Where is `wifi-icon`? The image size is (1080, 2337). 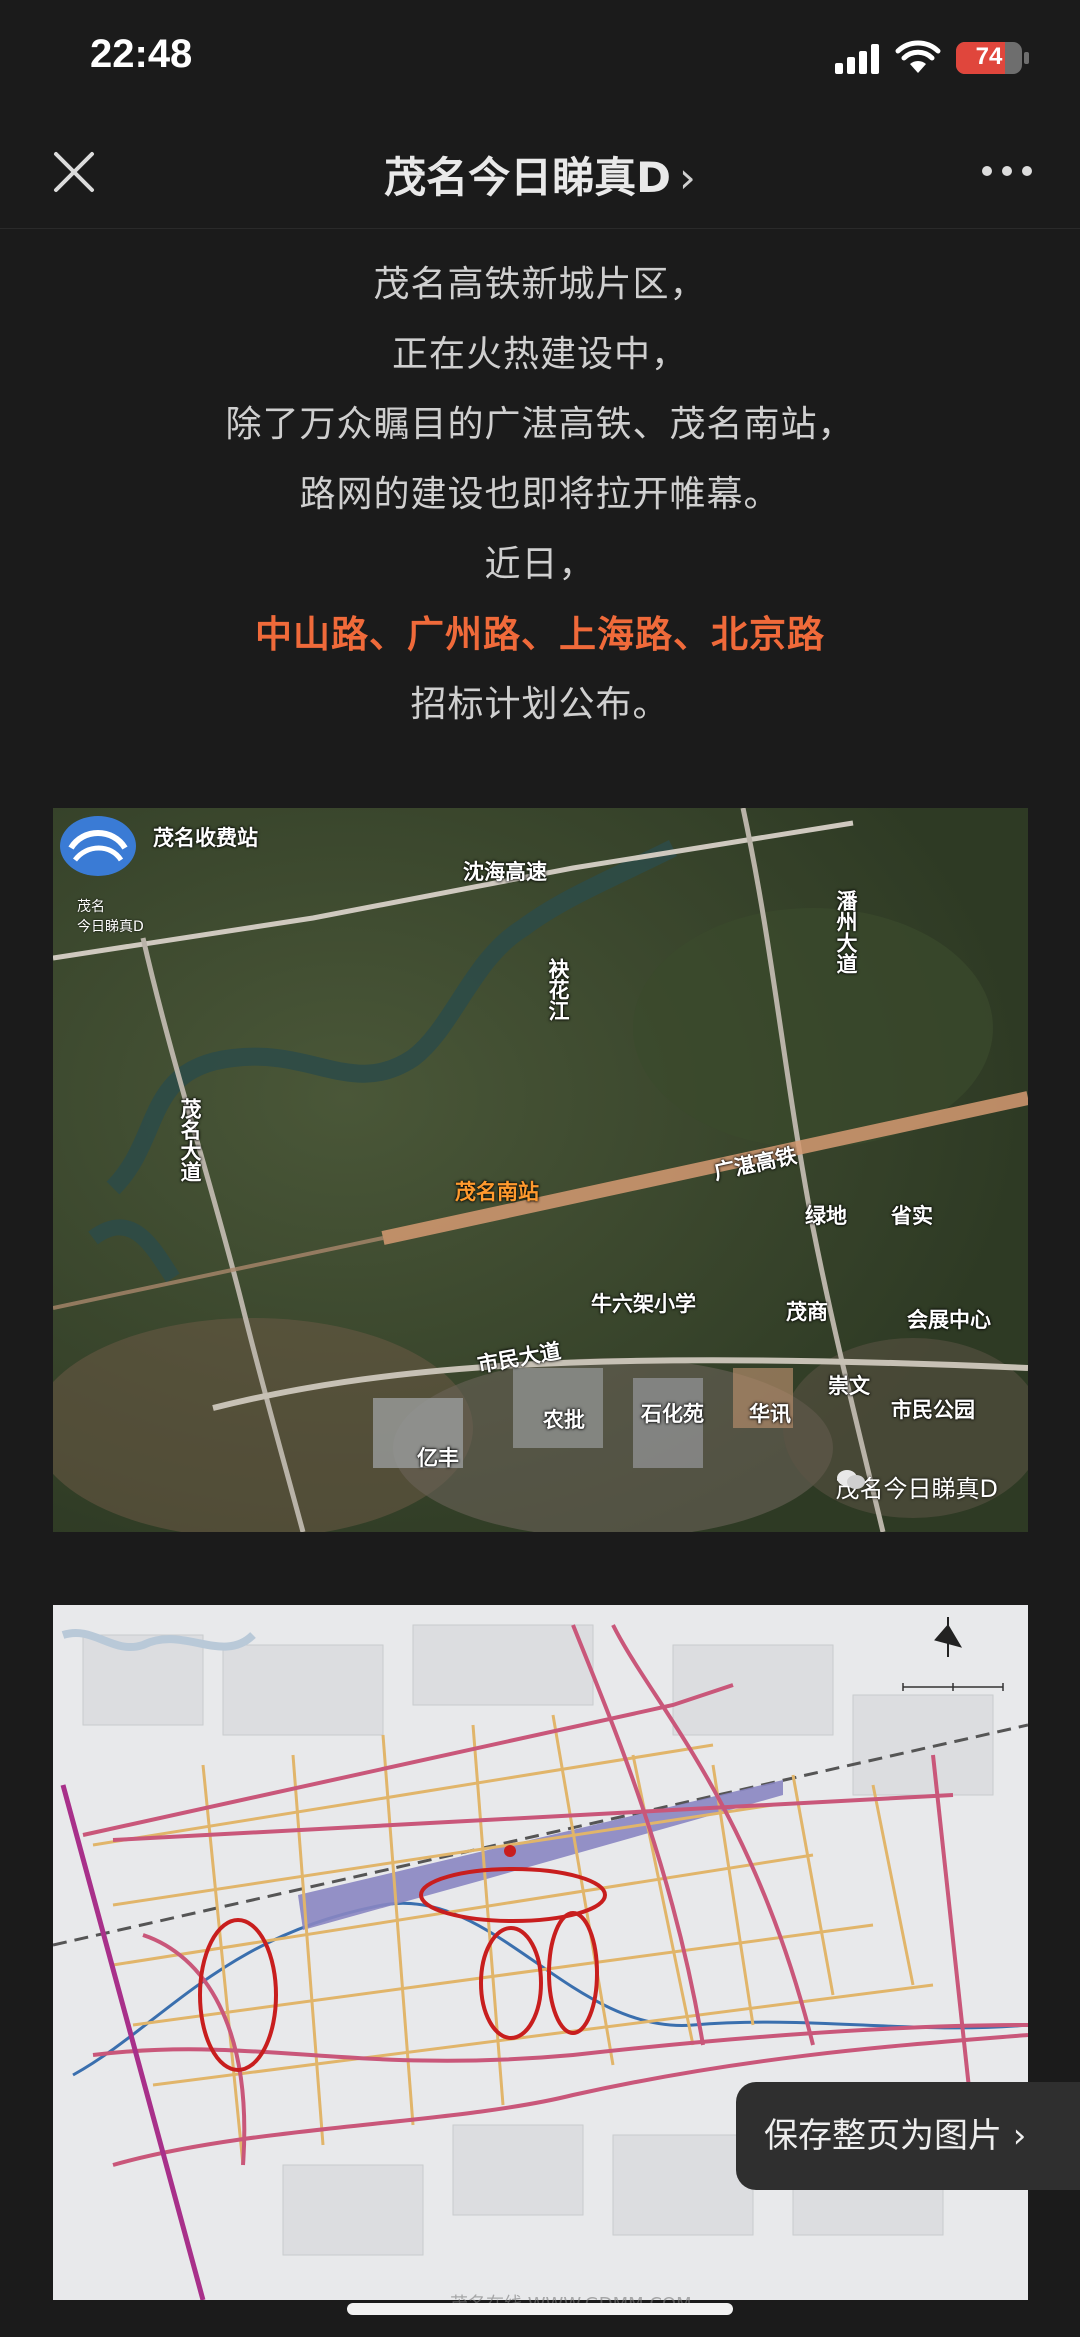 wifi-icon is located at coordinates (918, 56).